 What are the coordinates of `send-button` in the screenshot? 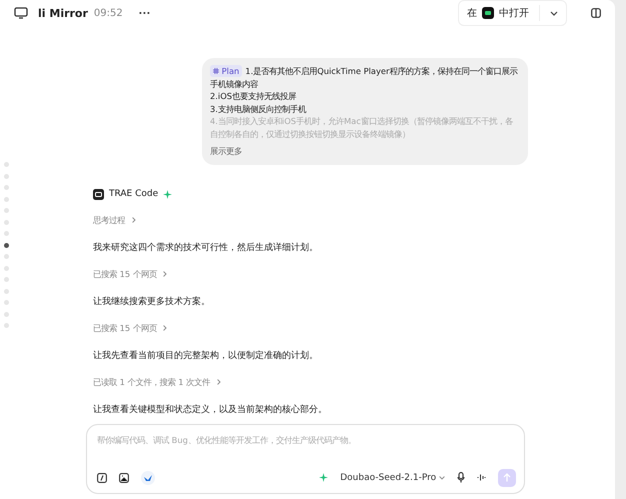 It's located at (507, 477).